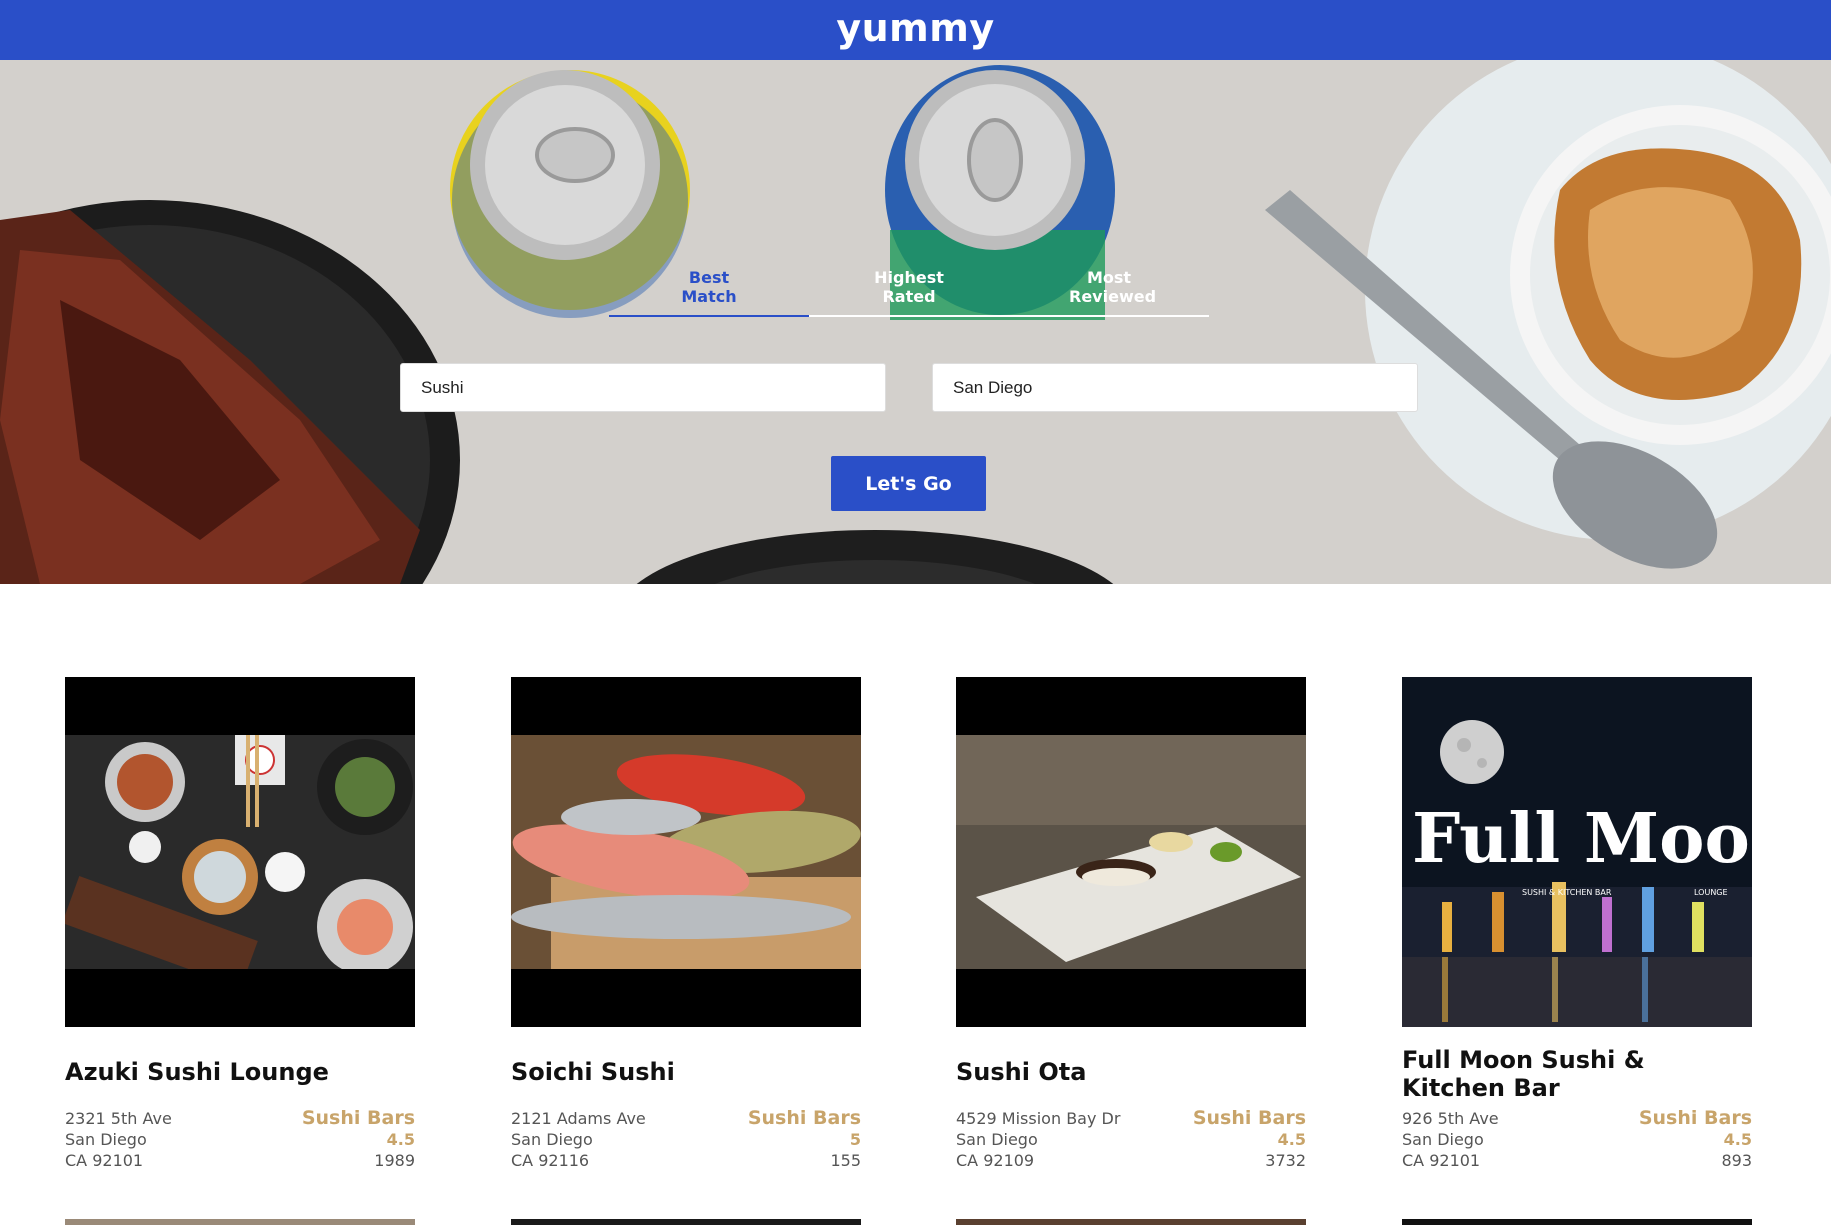  Describe the element at coordinates (1109, 263) in the screenshot. I see `tab-most-reviewed: Most Reviewed` at that location.